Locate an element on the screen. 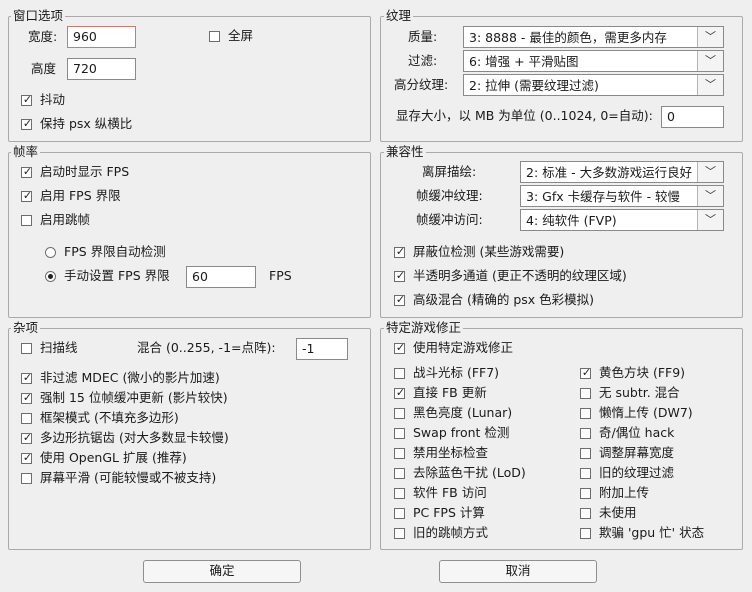 Image resolution: width=752 pixels, height=592 pixels. antialias-label: 多边形抗锯齿 (对大多数显卡较慢) is located at coordinates (134, 437).